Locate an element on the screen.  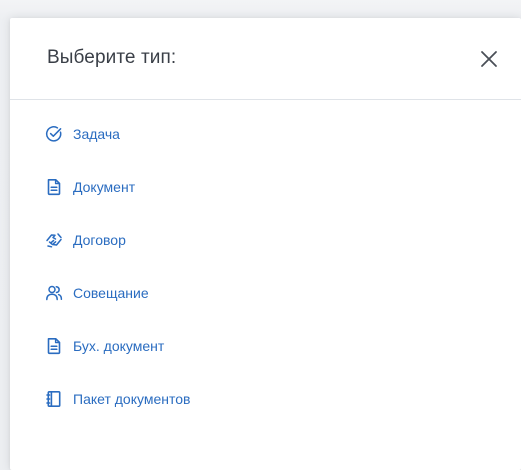
type-item-accounting-document: Бух. документ is located at coordinates (117, 346).